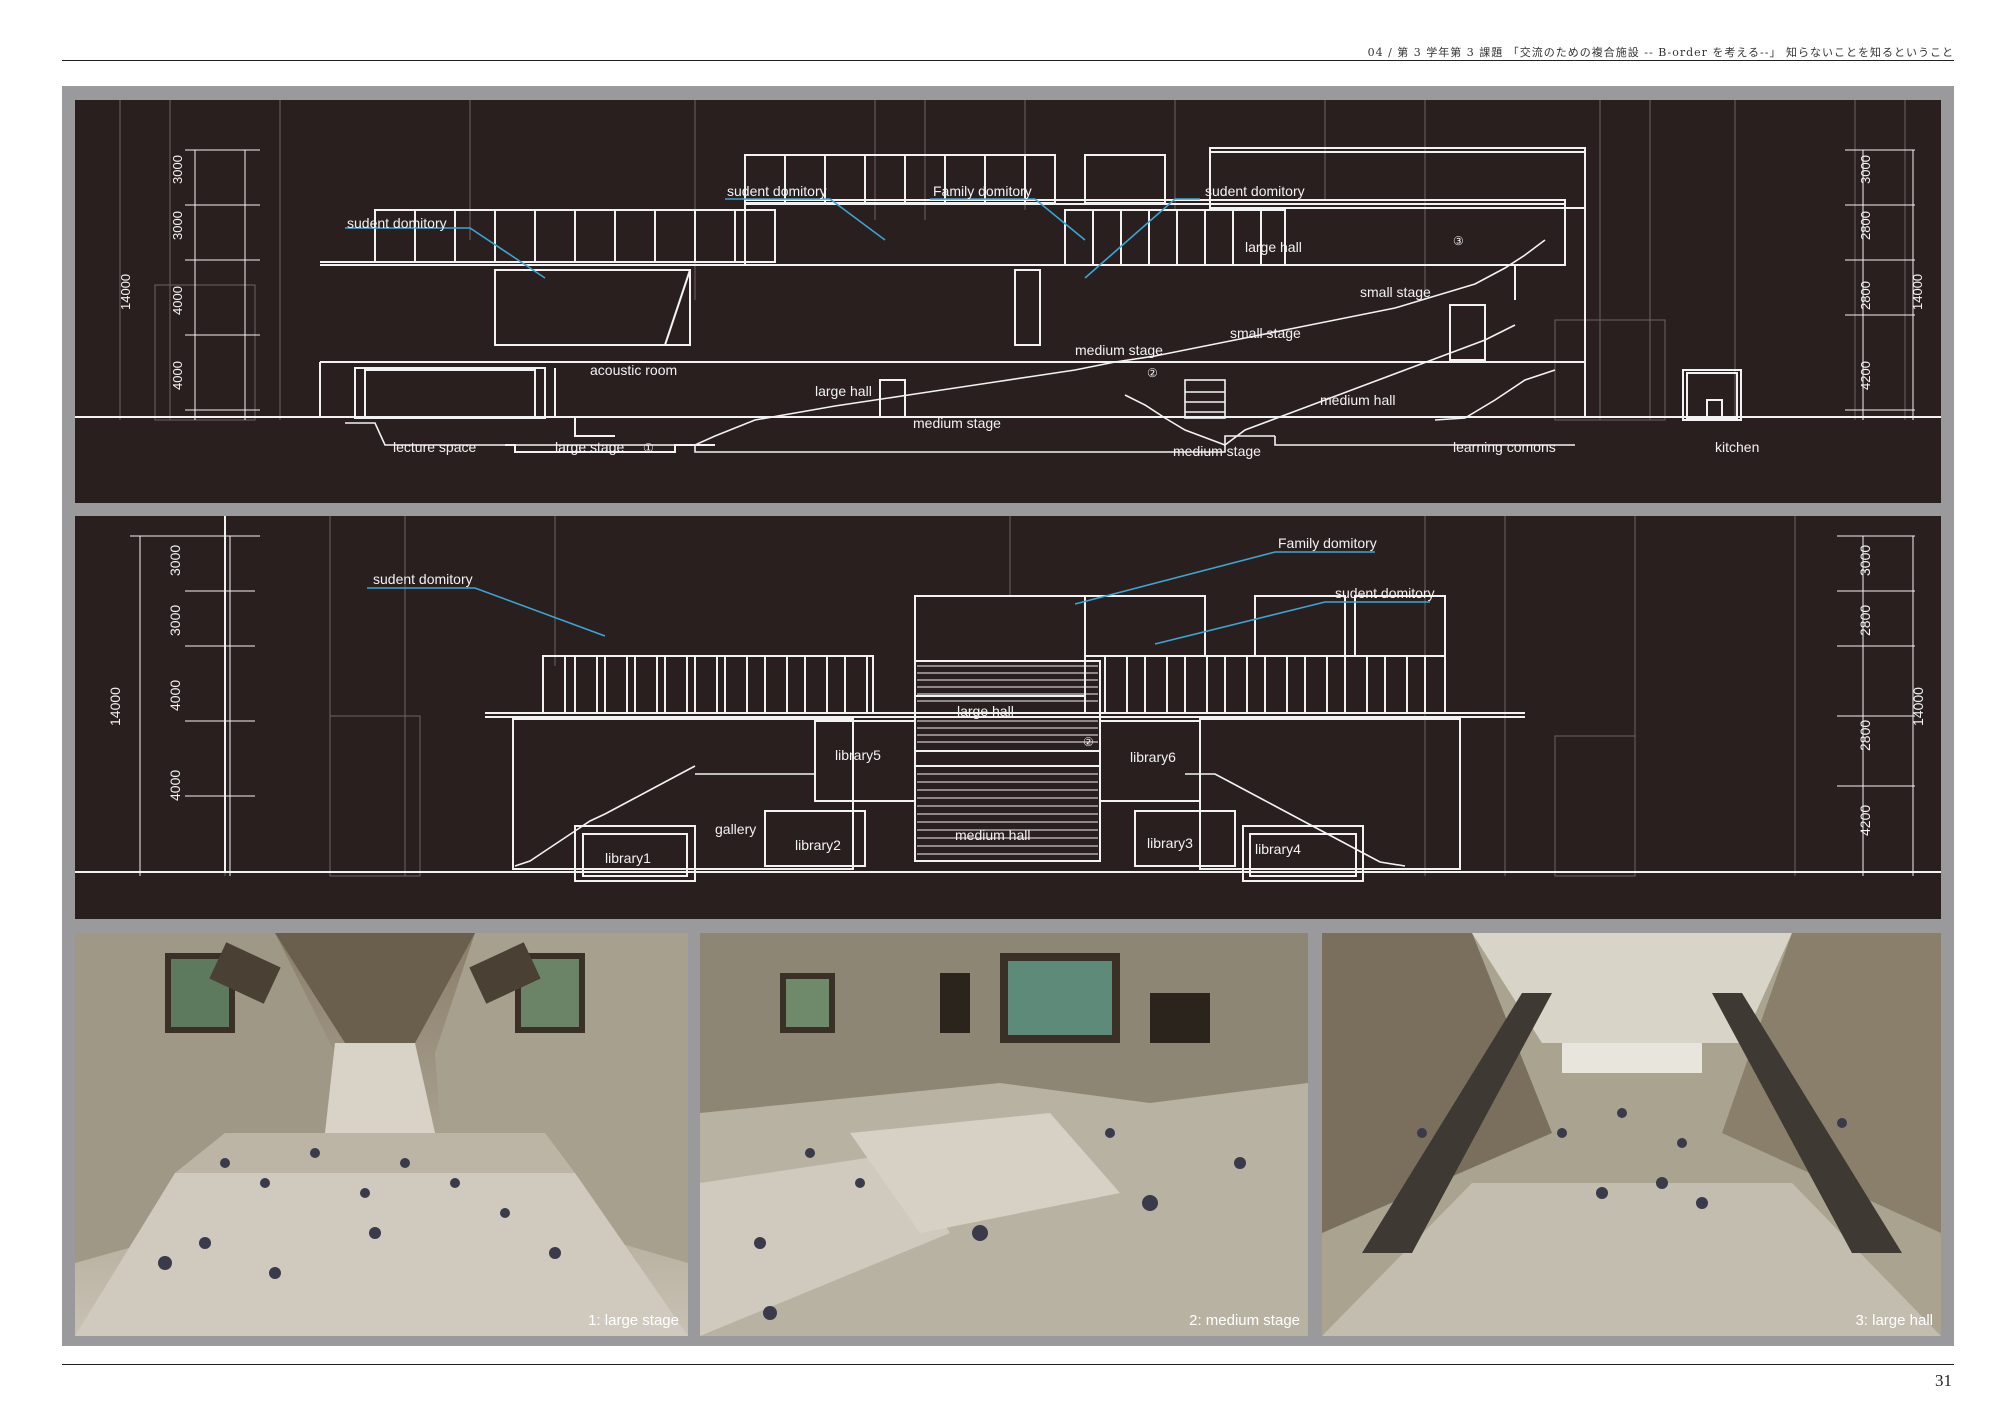 The width and height of the screenshot is (2000, 1422). What do you see at coordinates (1004, 1134) in the screenshot?
I see `render-medium-stage: 2: medium stage` at bounding box center [1004, 1134].